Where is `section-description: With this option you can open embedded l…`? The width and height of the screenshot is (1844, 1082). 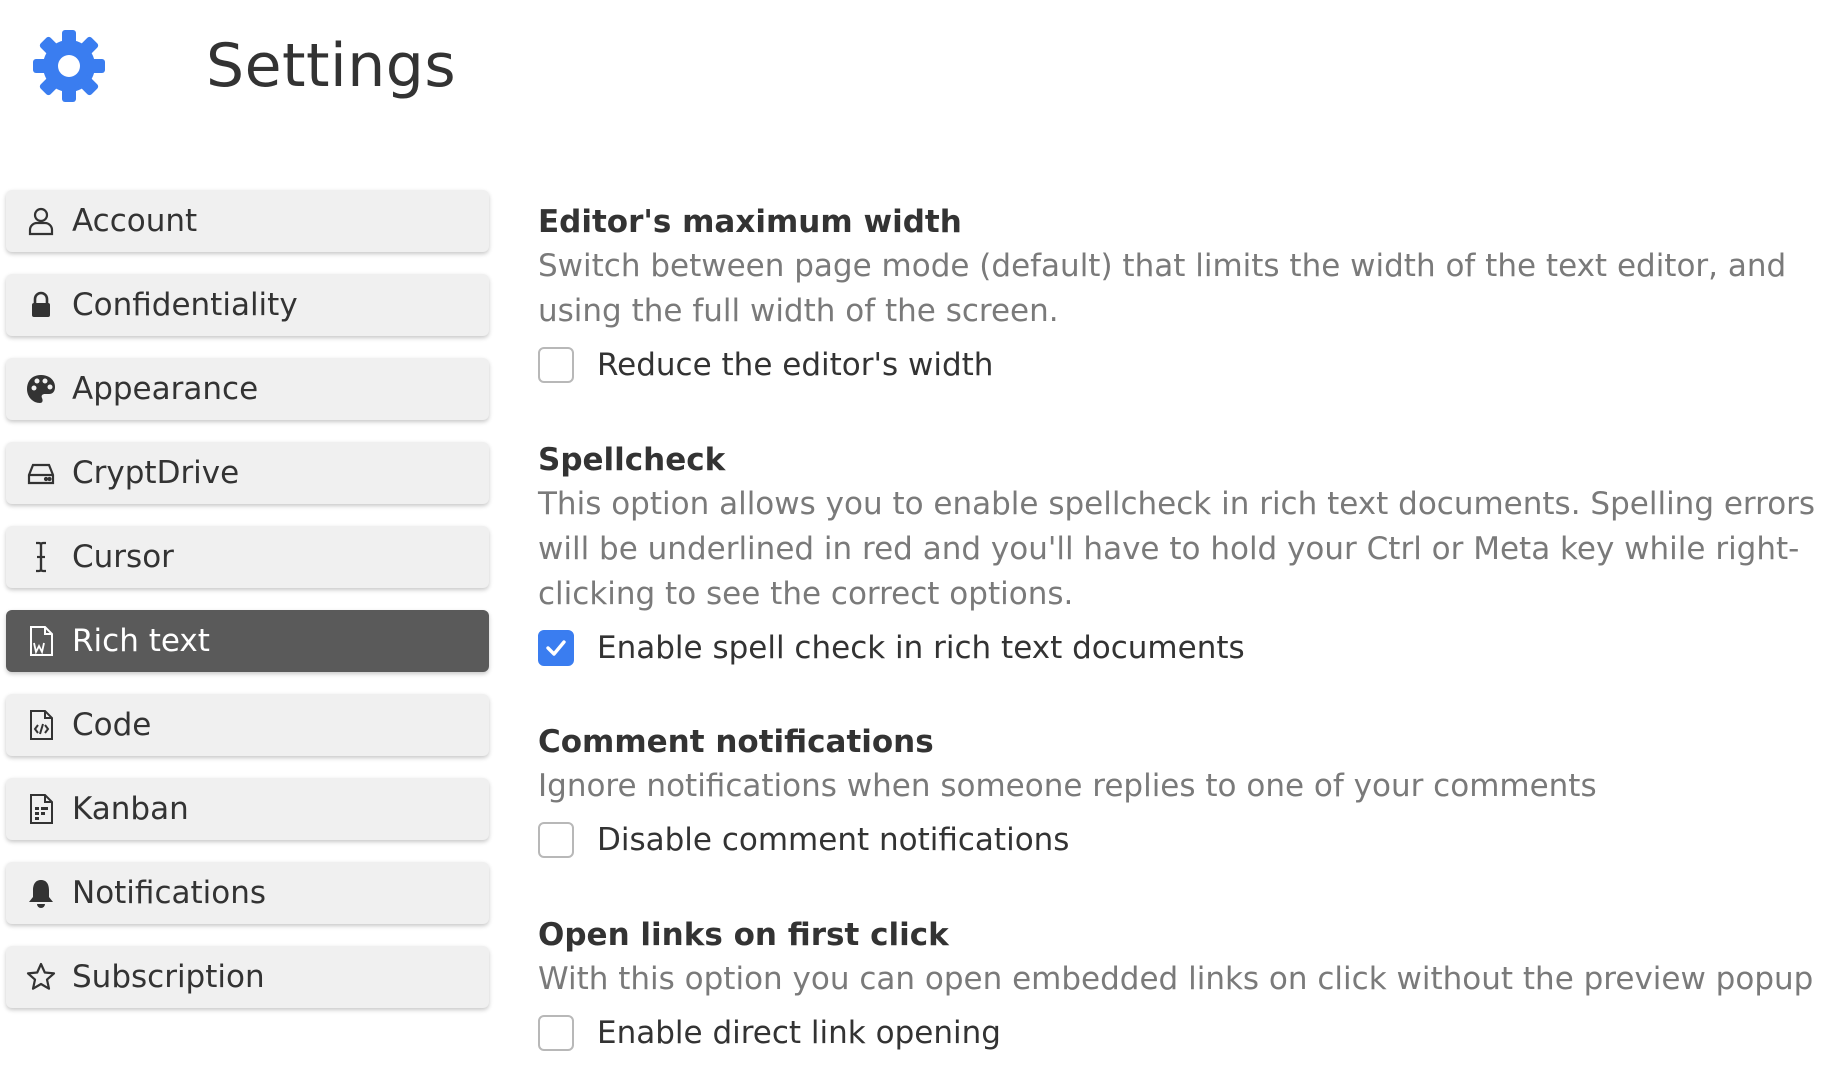 section-description: With this option you can open embedded l… is located at coordinates (1176, 979).